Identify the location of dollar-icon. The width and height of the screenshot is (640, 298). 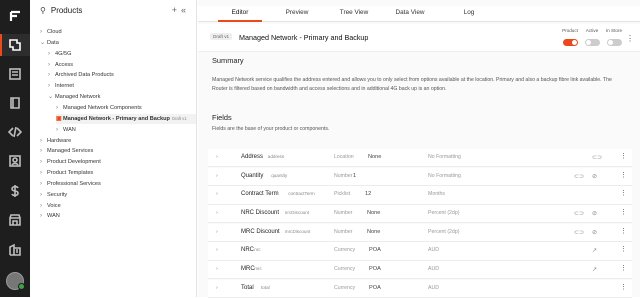
(15, 191).